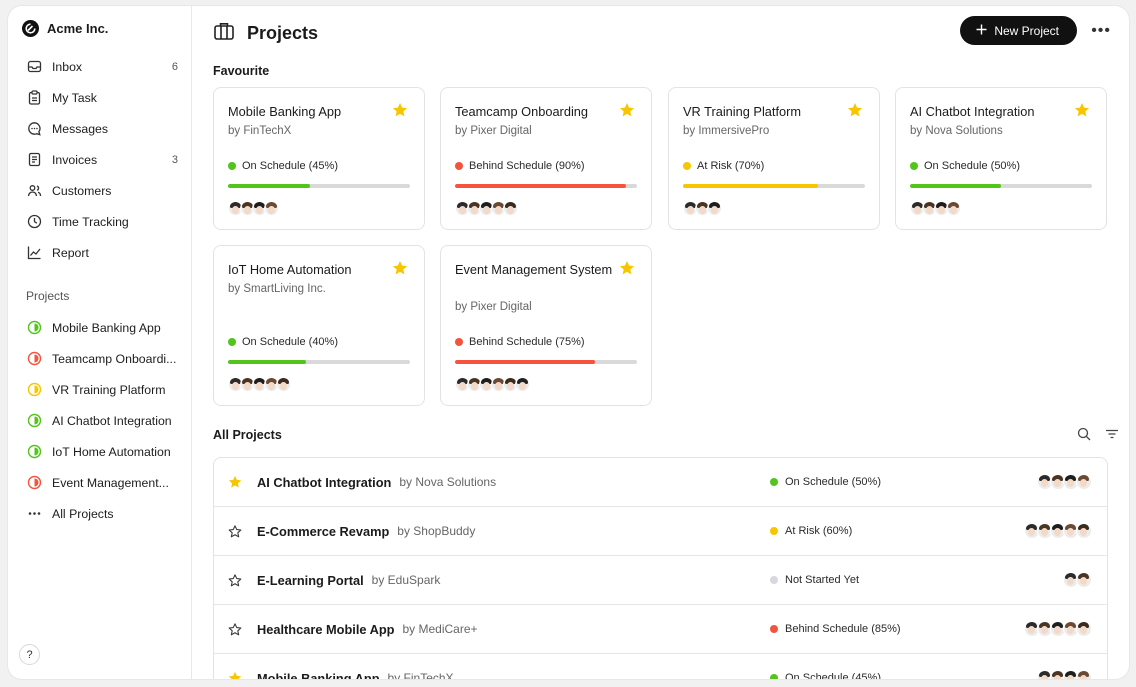 Image resolution: width=1136 pixels, height=687 pixels. I want to click on card-status: On Schedule (45%), so click(283, 166).